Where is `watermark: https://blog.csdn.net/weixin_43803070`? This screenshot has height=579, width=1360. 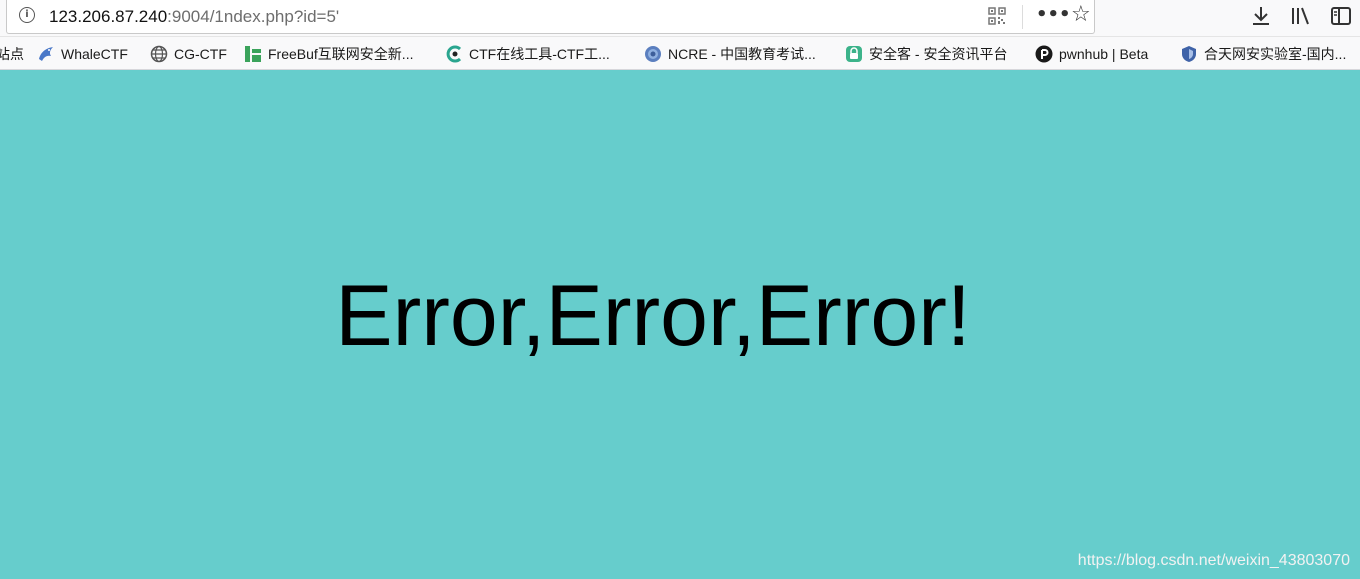 watermark: https://blog.csdn.net/weixin_43803070 is located at coordinates (1213, 560).